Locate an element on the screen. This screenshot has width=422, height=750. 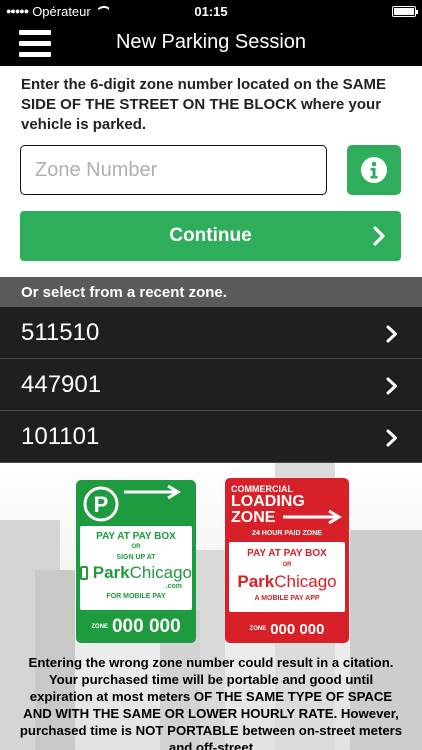
parking-p-icon: P is located at coordinates (132, 503).